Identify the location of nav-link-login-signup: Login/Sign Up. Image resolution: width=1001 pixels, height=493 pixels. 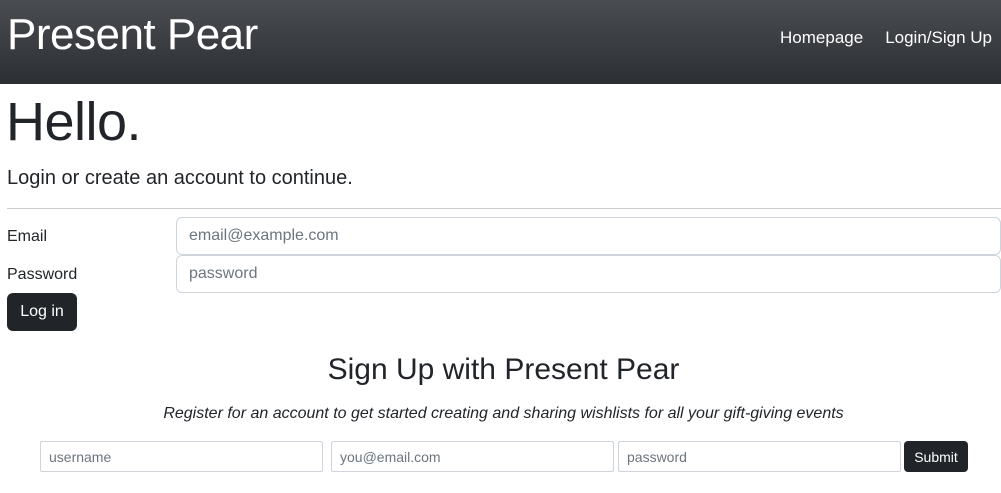
(938, 38).